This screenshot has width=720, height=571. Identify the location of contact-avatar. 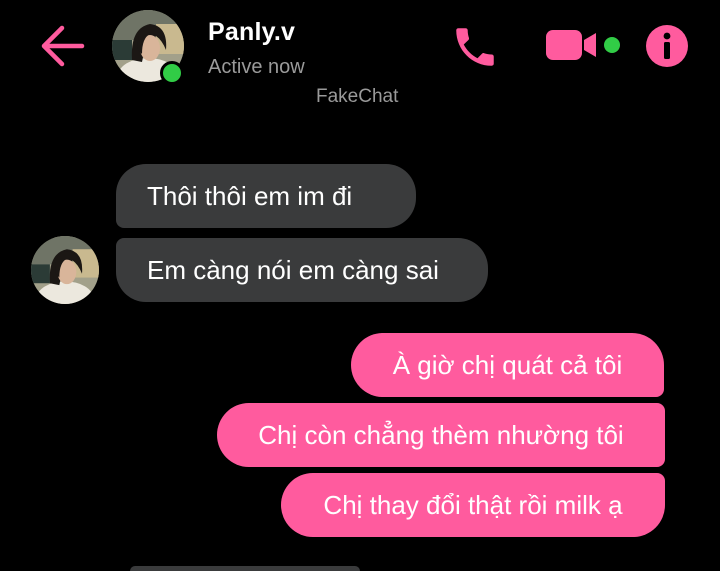
(149, 47).